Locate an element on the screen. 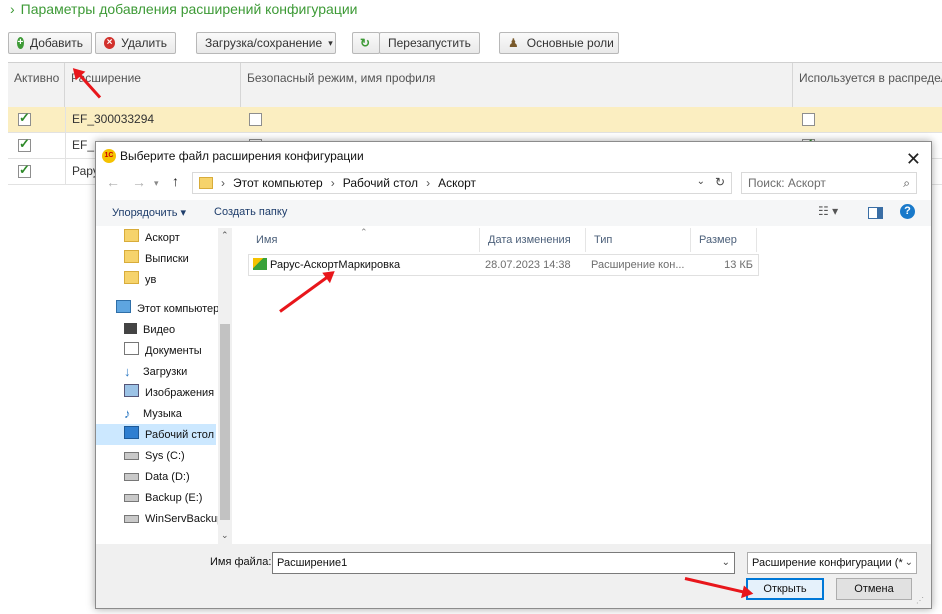  file-date: 28.07.2023 14:38 is located at coordinates (528, 265).